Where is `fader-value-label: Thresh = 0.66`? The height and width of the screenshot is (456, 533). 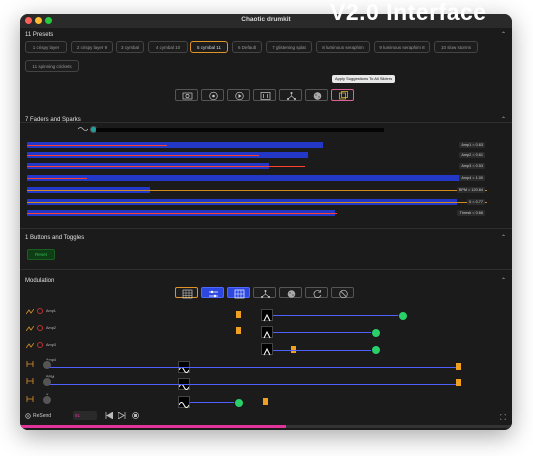 fader-value-label: Thresh = 0.66 is located at coordinates (471, 213).